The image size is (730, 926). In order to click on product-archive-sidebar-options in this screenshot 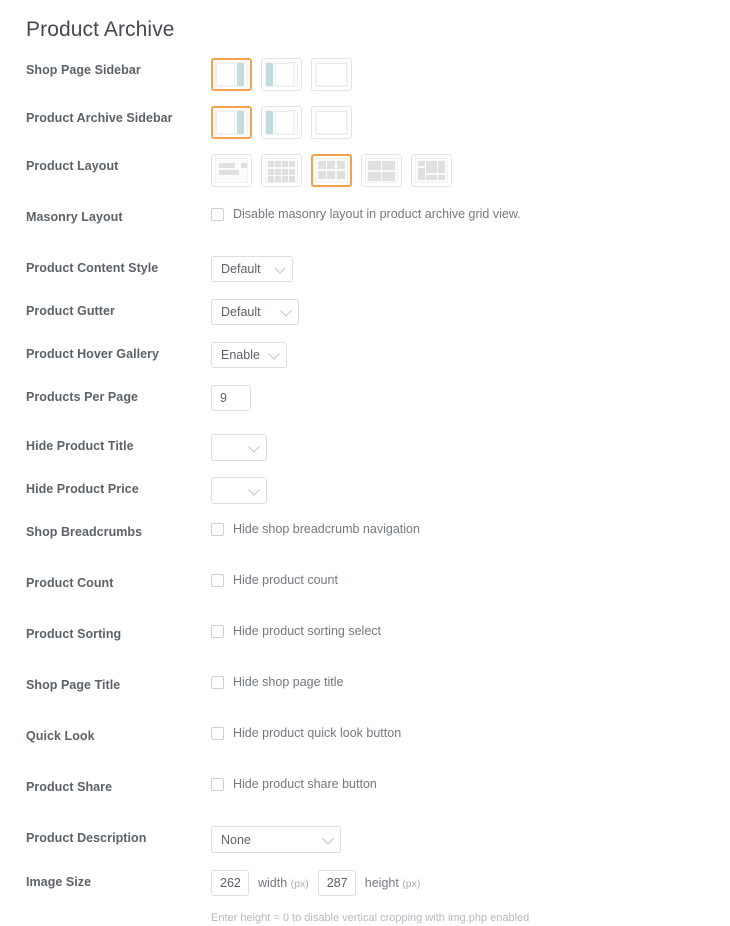, I will do `click(281, 122)`.